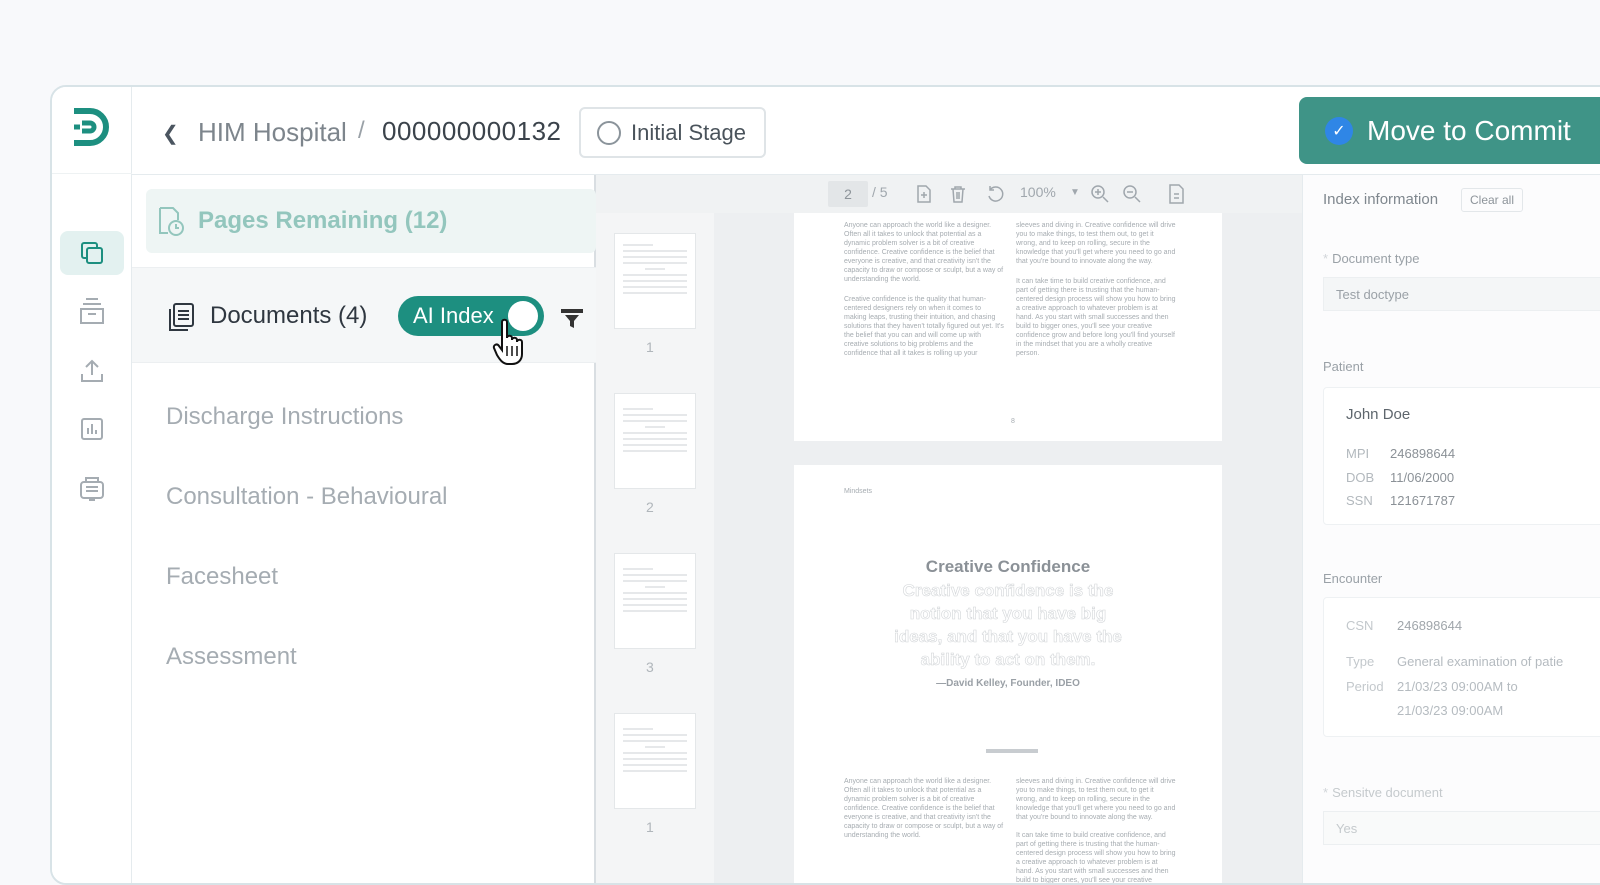 This screenshot has width=1600, height=885. What do you see at coordinates (1461, 828) in the screenshot?
I see `sensitive-document-field: Yes` at bounding box center [1461, 828].